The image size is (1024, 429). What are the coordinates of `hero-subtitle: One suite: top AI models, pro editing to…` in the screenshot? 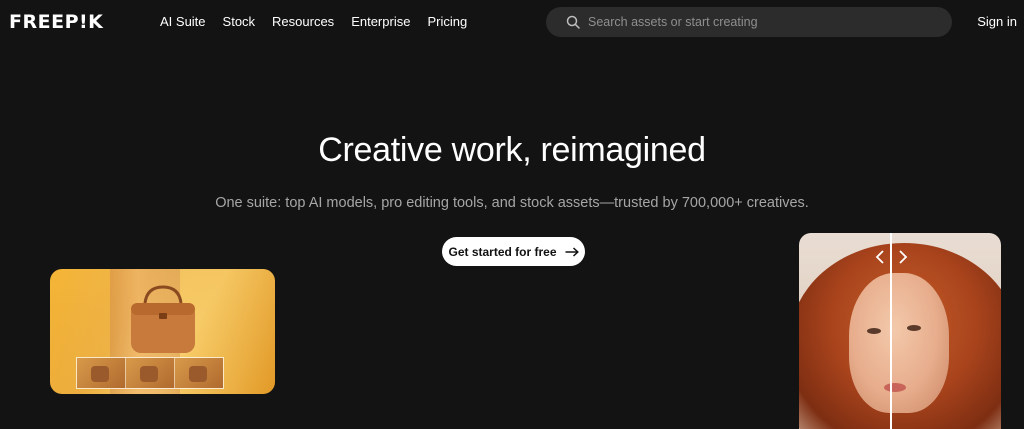 It's located at (512, 203).